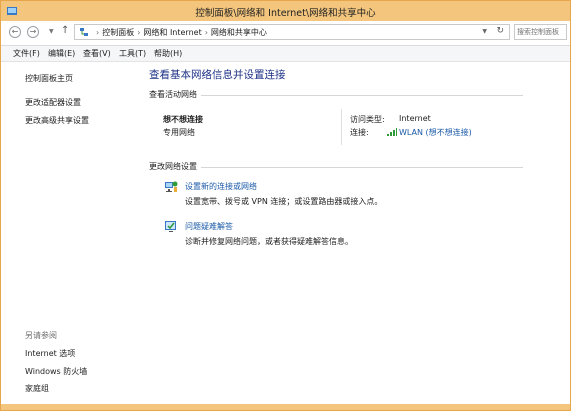  Describe the element at coordinates (173, 166) in the screenshot. I see `change-settings-heading: 更改网络设置` at that location.